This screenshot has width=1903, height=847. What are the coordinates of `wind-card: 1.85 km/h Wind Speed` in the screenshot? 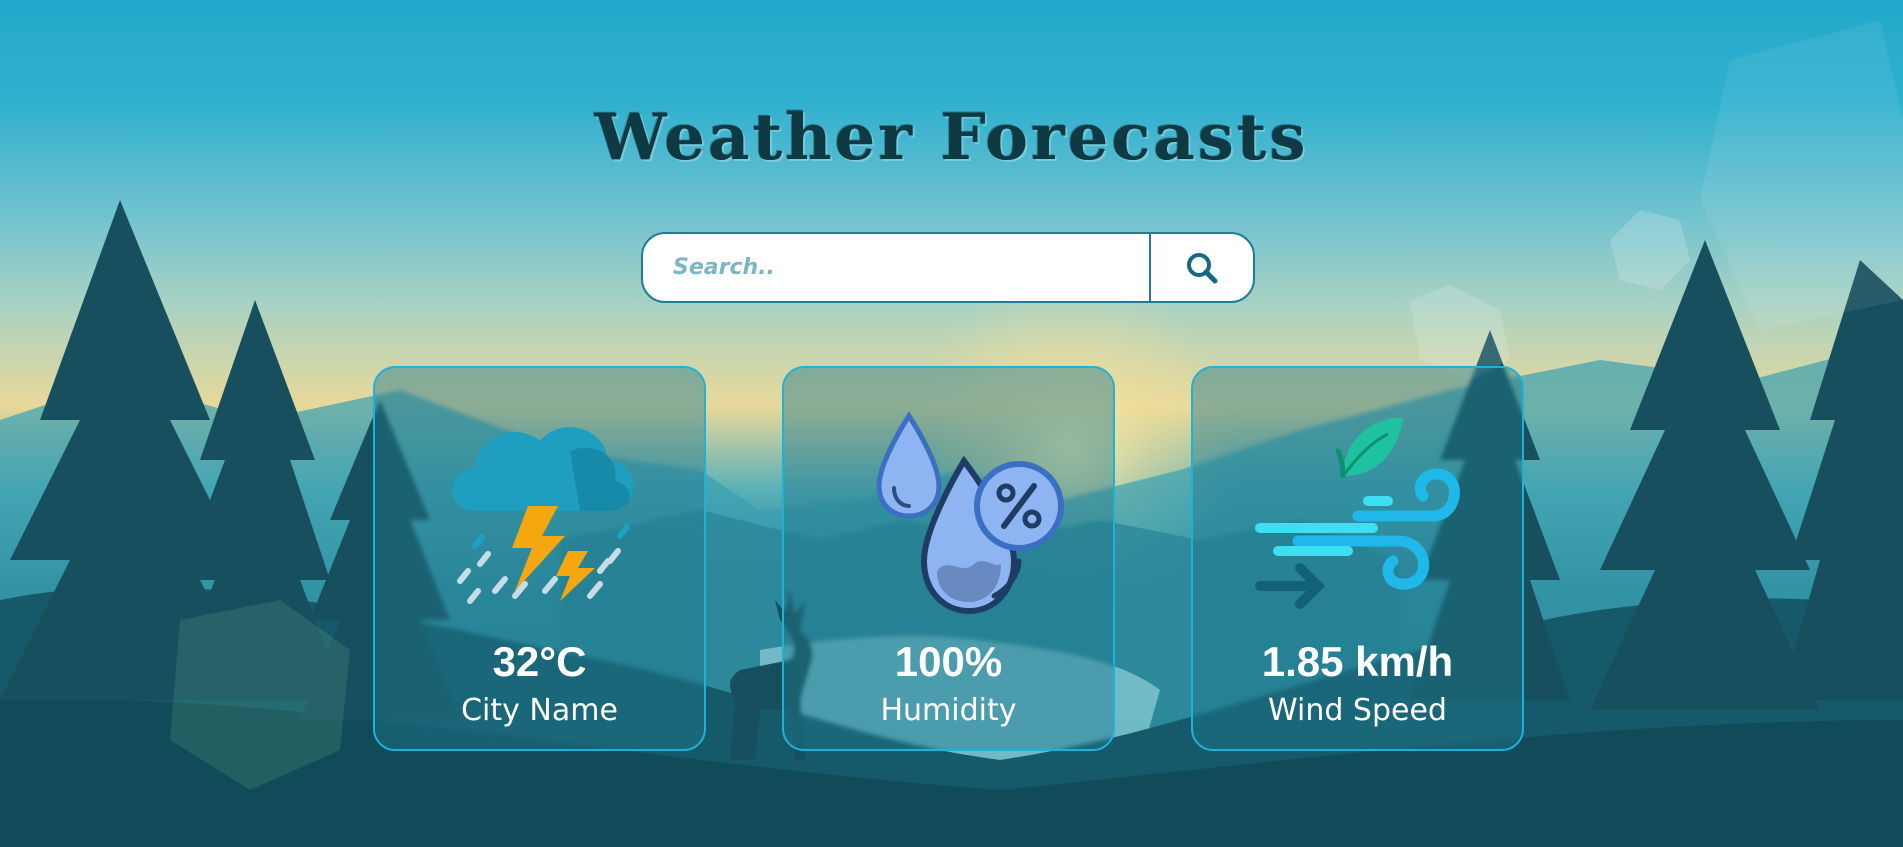 It's located at (1357, 558).